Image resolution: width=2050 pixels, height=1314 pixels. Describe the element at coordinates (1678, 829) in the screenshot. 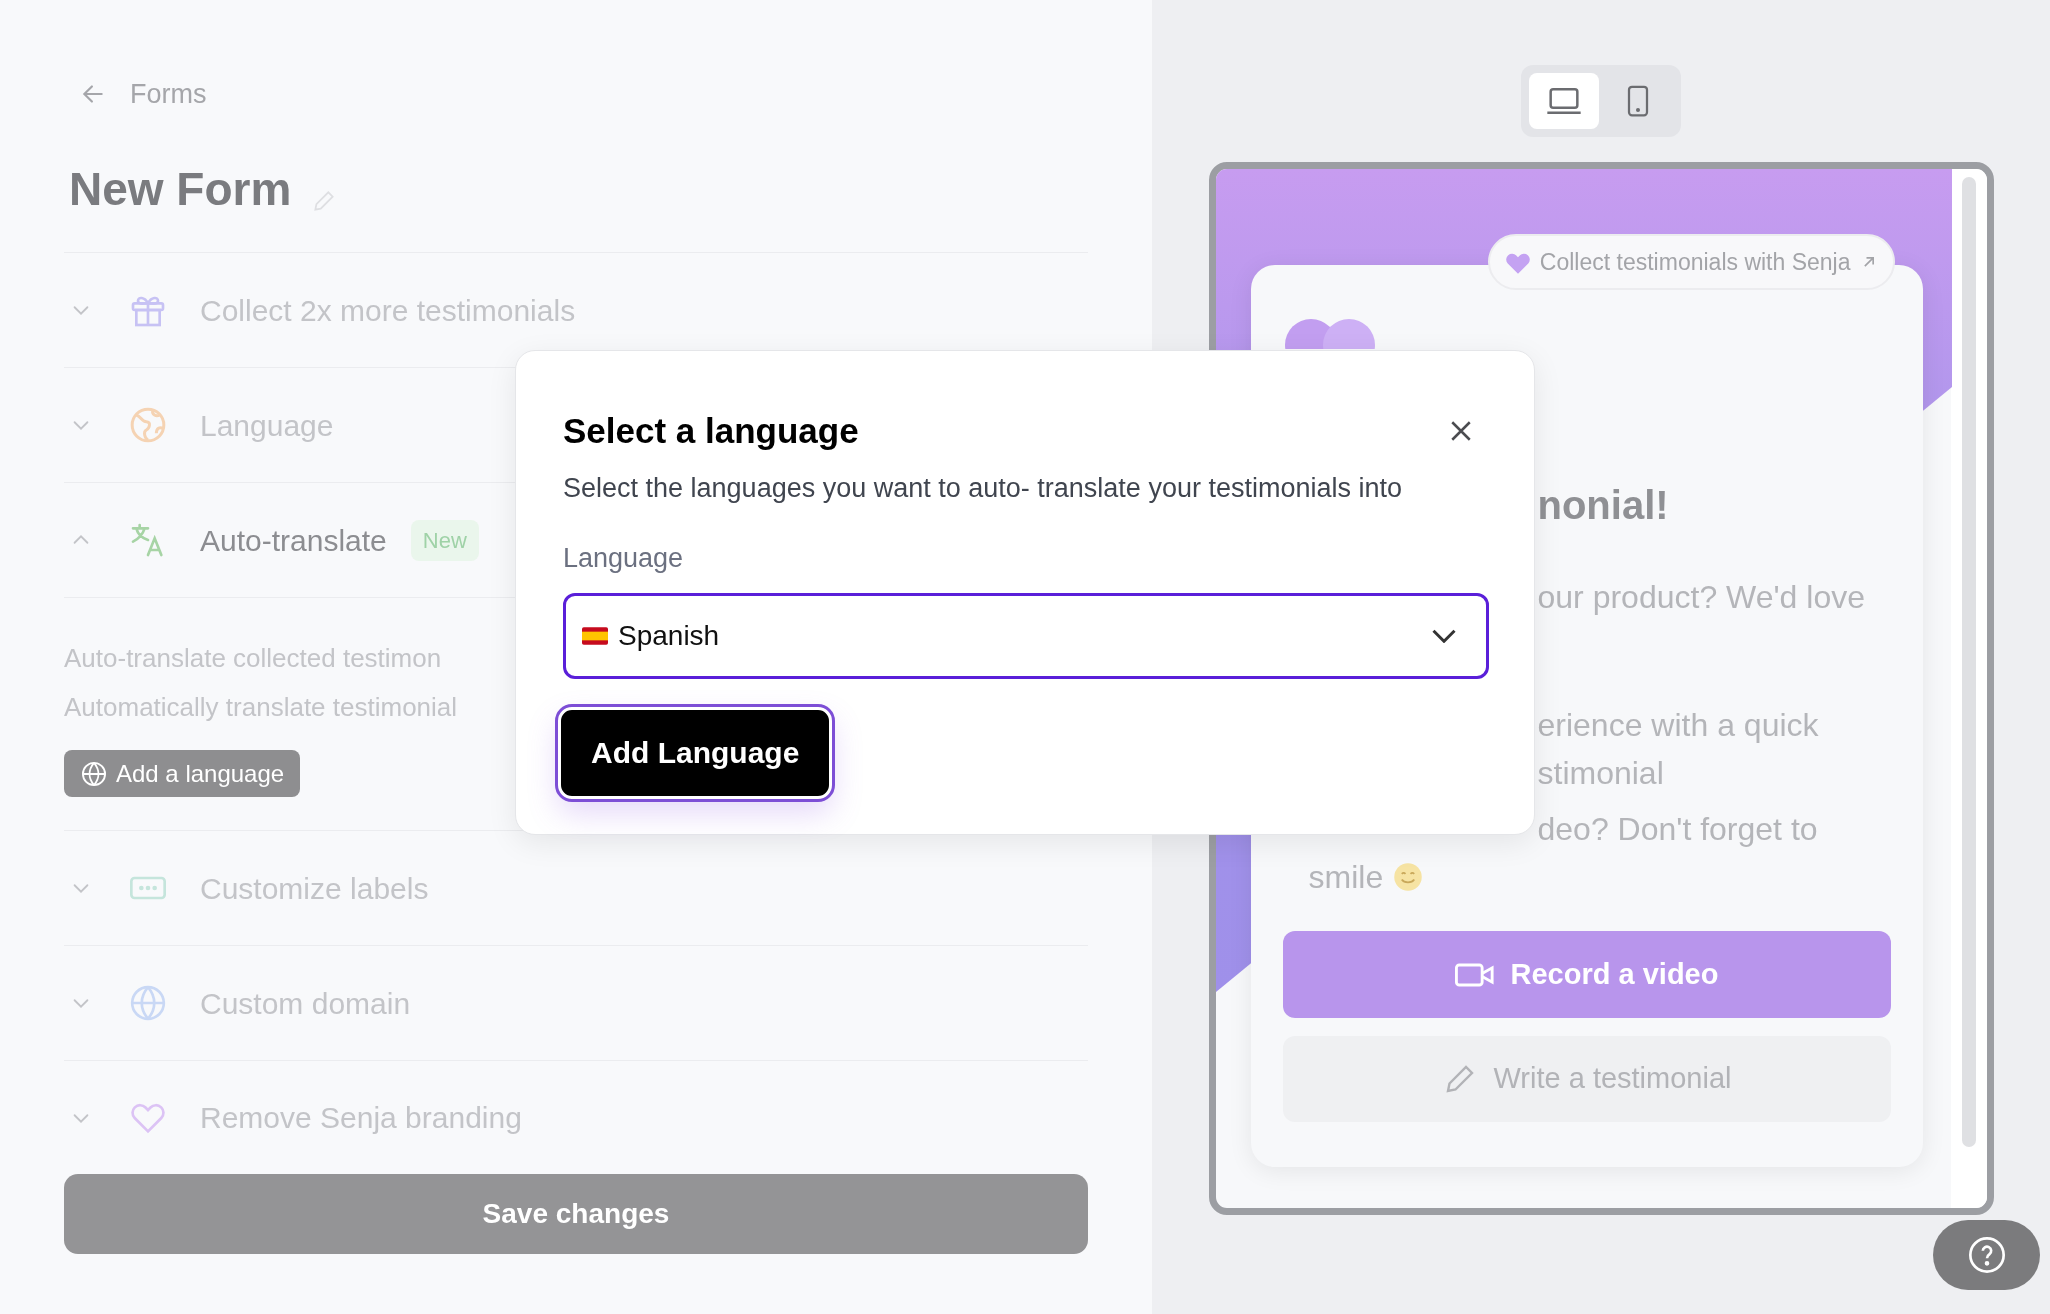

I see `preview-text: deo? Don't forget to` at that location.